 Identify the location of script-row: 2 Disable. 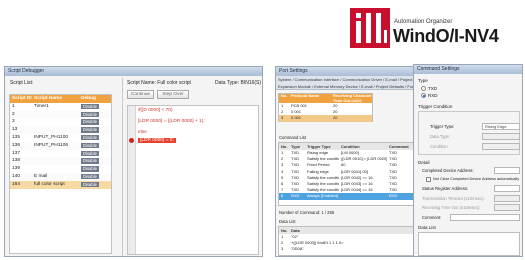
(60, 114).